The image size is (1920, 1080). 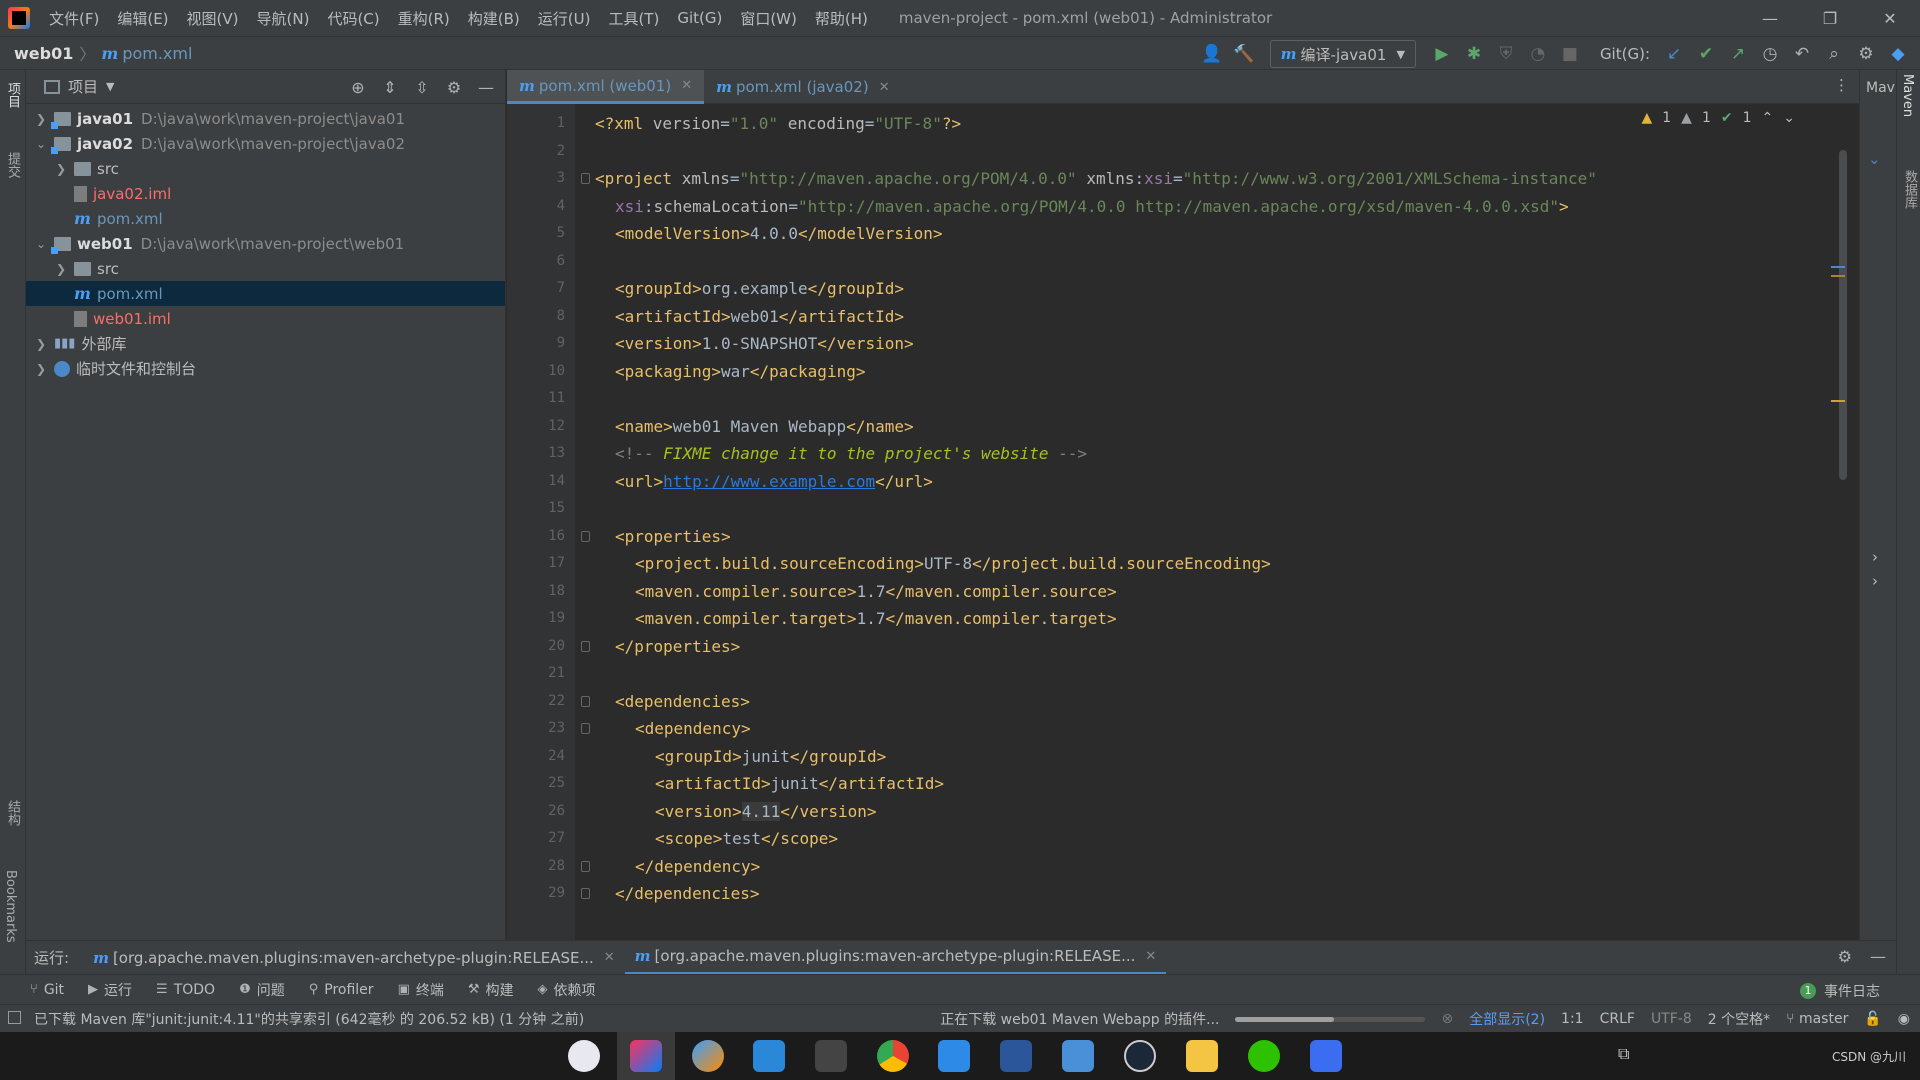 What do you see at coordinates (1442, 54) in the screenshot?
I see `run-icon: ▶` at bounding box center [1442, 54].